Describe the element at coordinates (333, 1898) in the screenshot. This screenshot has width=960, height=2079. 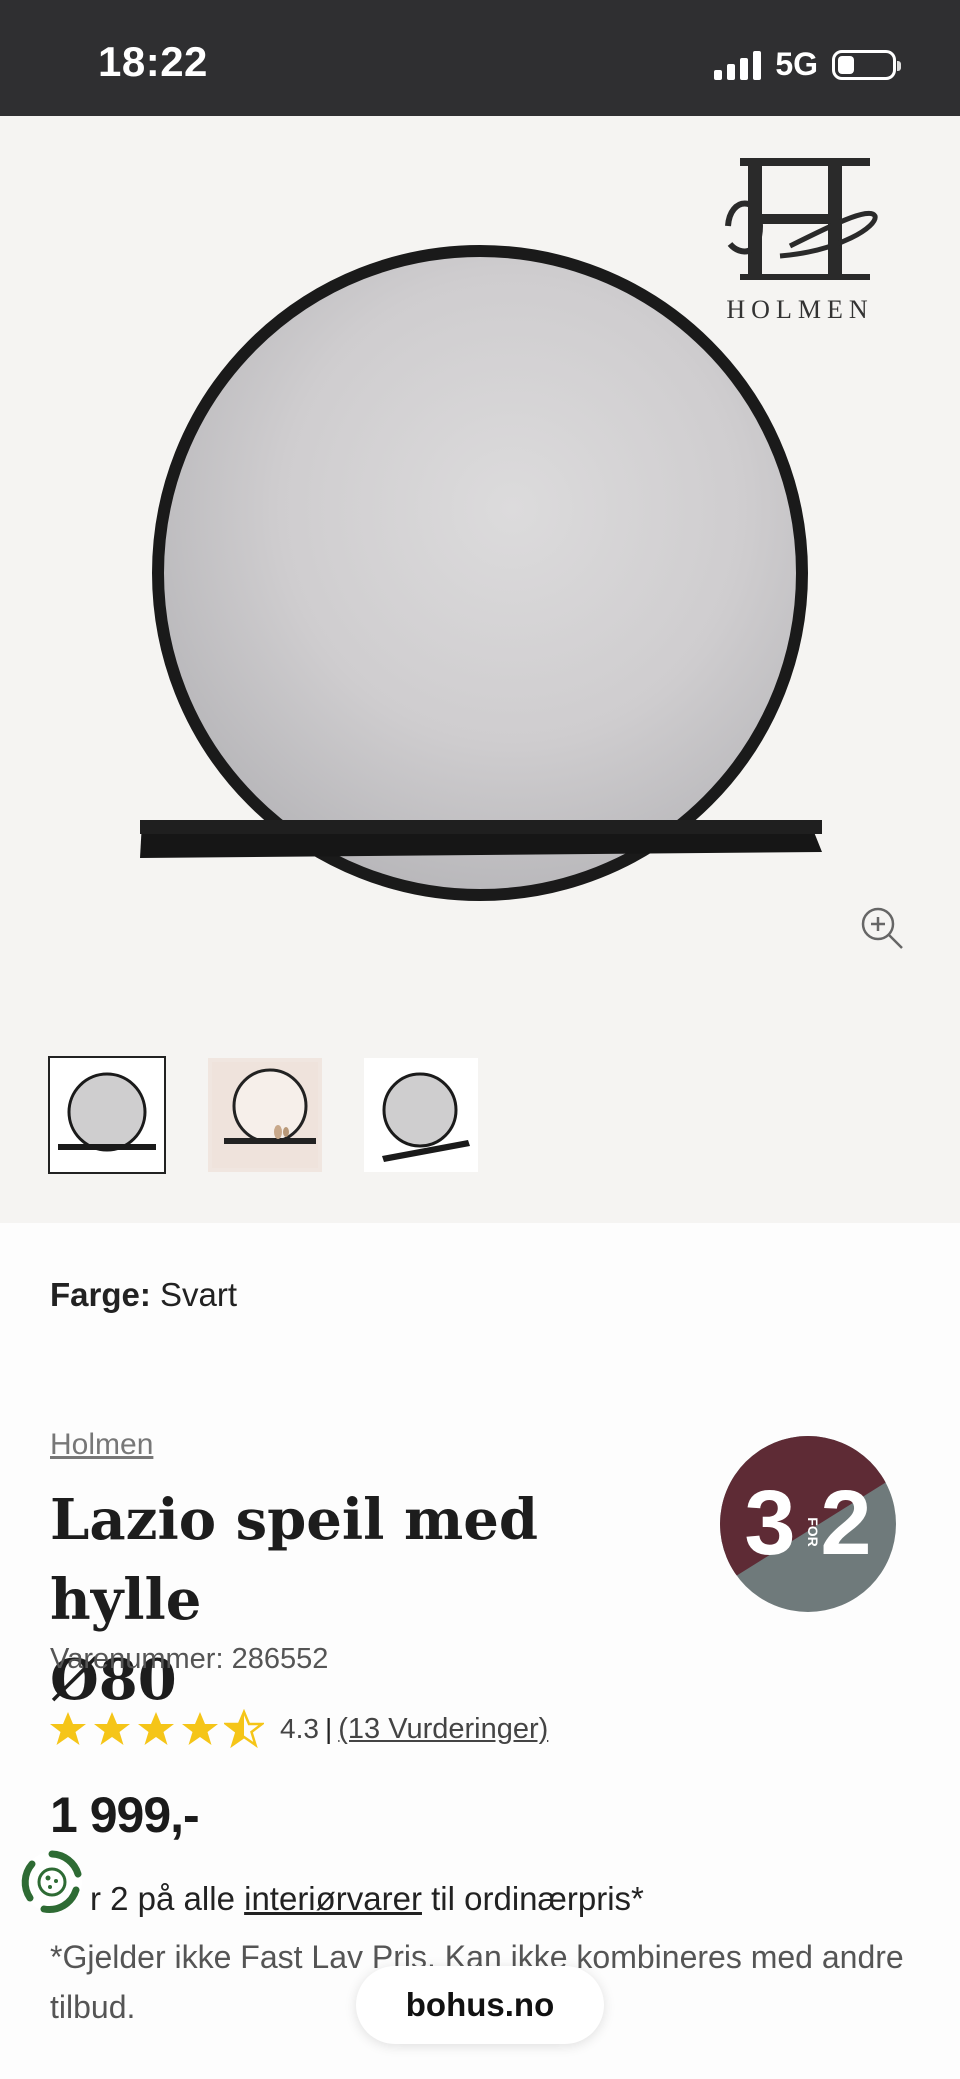
I see `promo-category-link: interiørvarer` at that location.